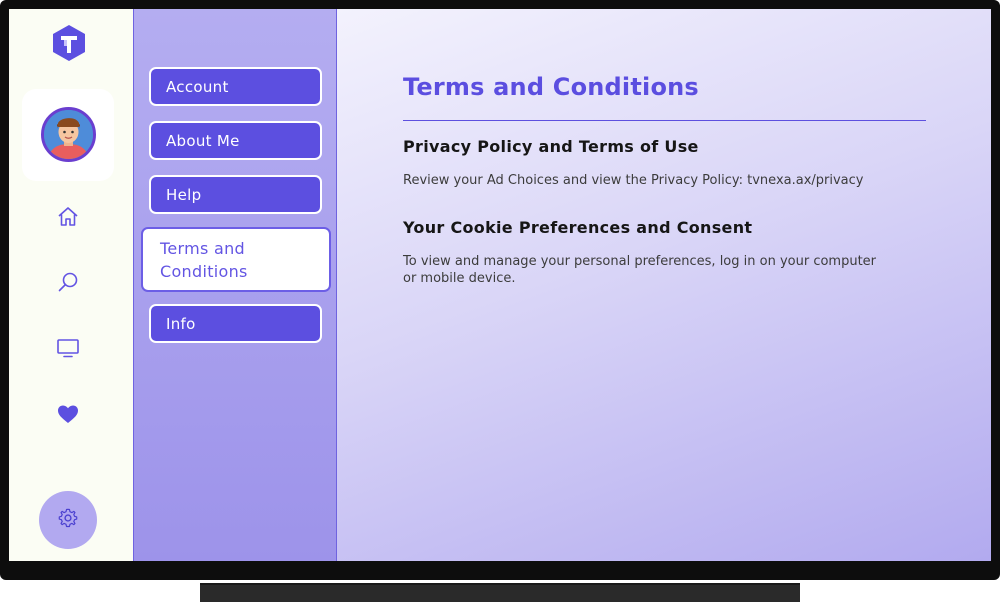 The width and height of the screenshot is (1000, 602). I want to click on settings-button, so click(68, 520).